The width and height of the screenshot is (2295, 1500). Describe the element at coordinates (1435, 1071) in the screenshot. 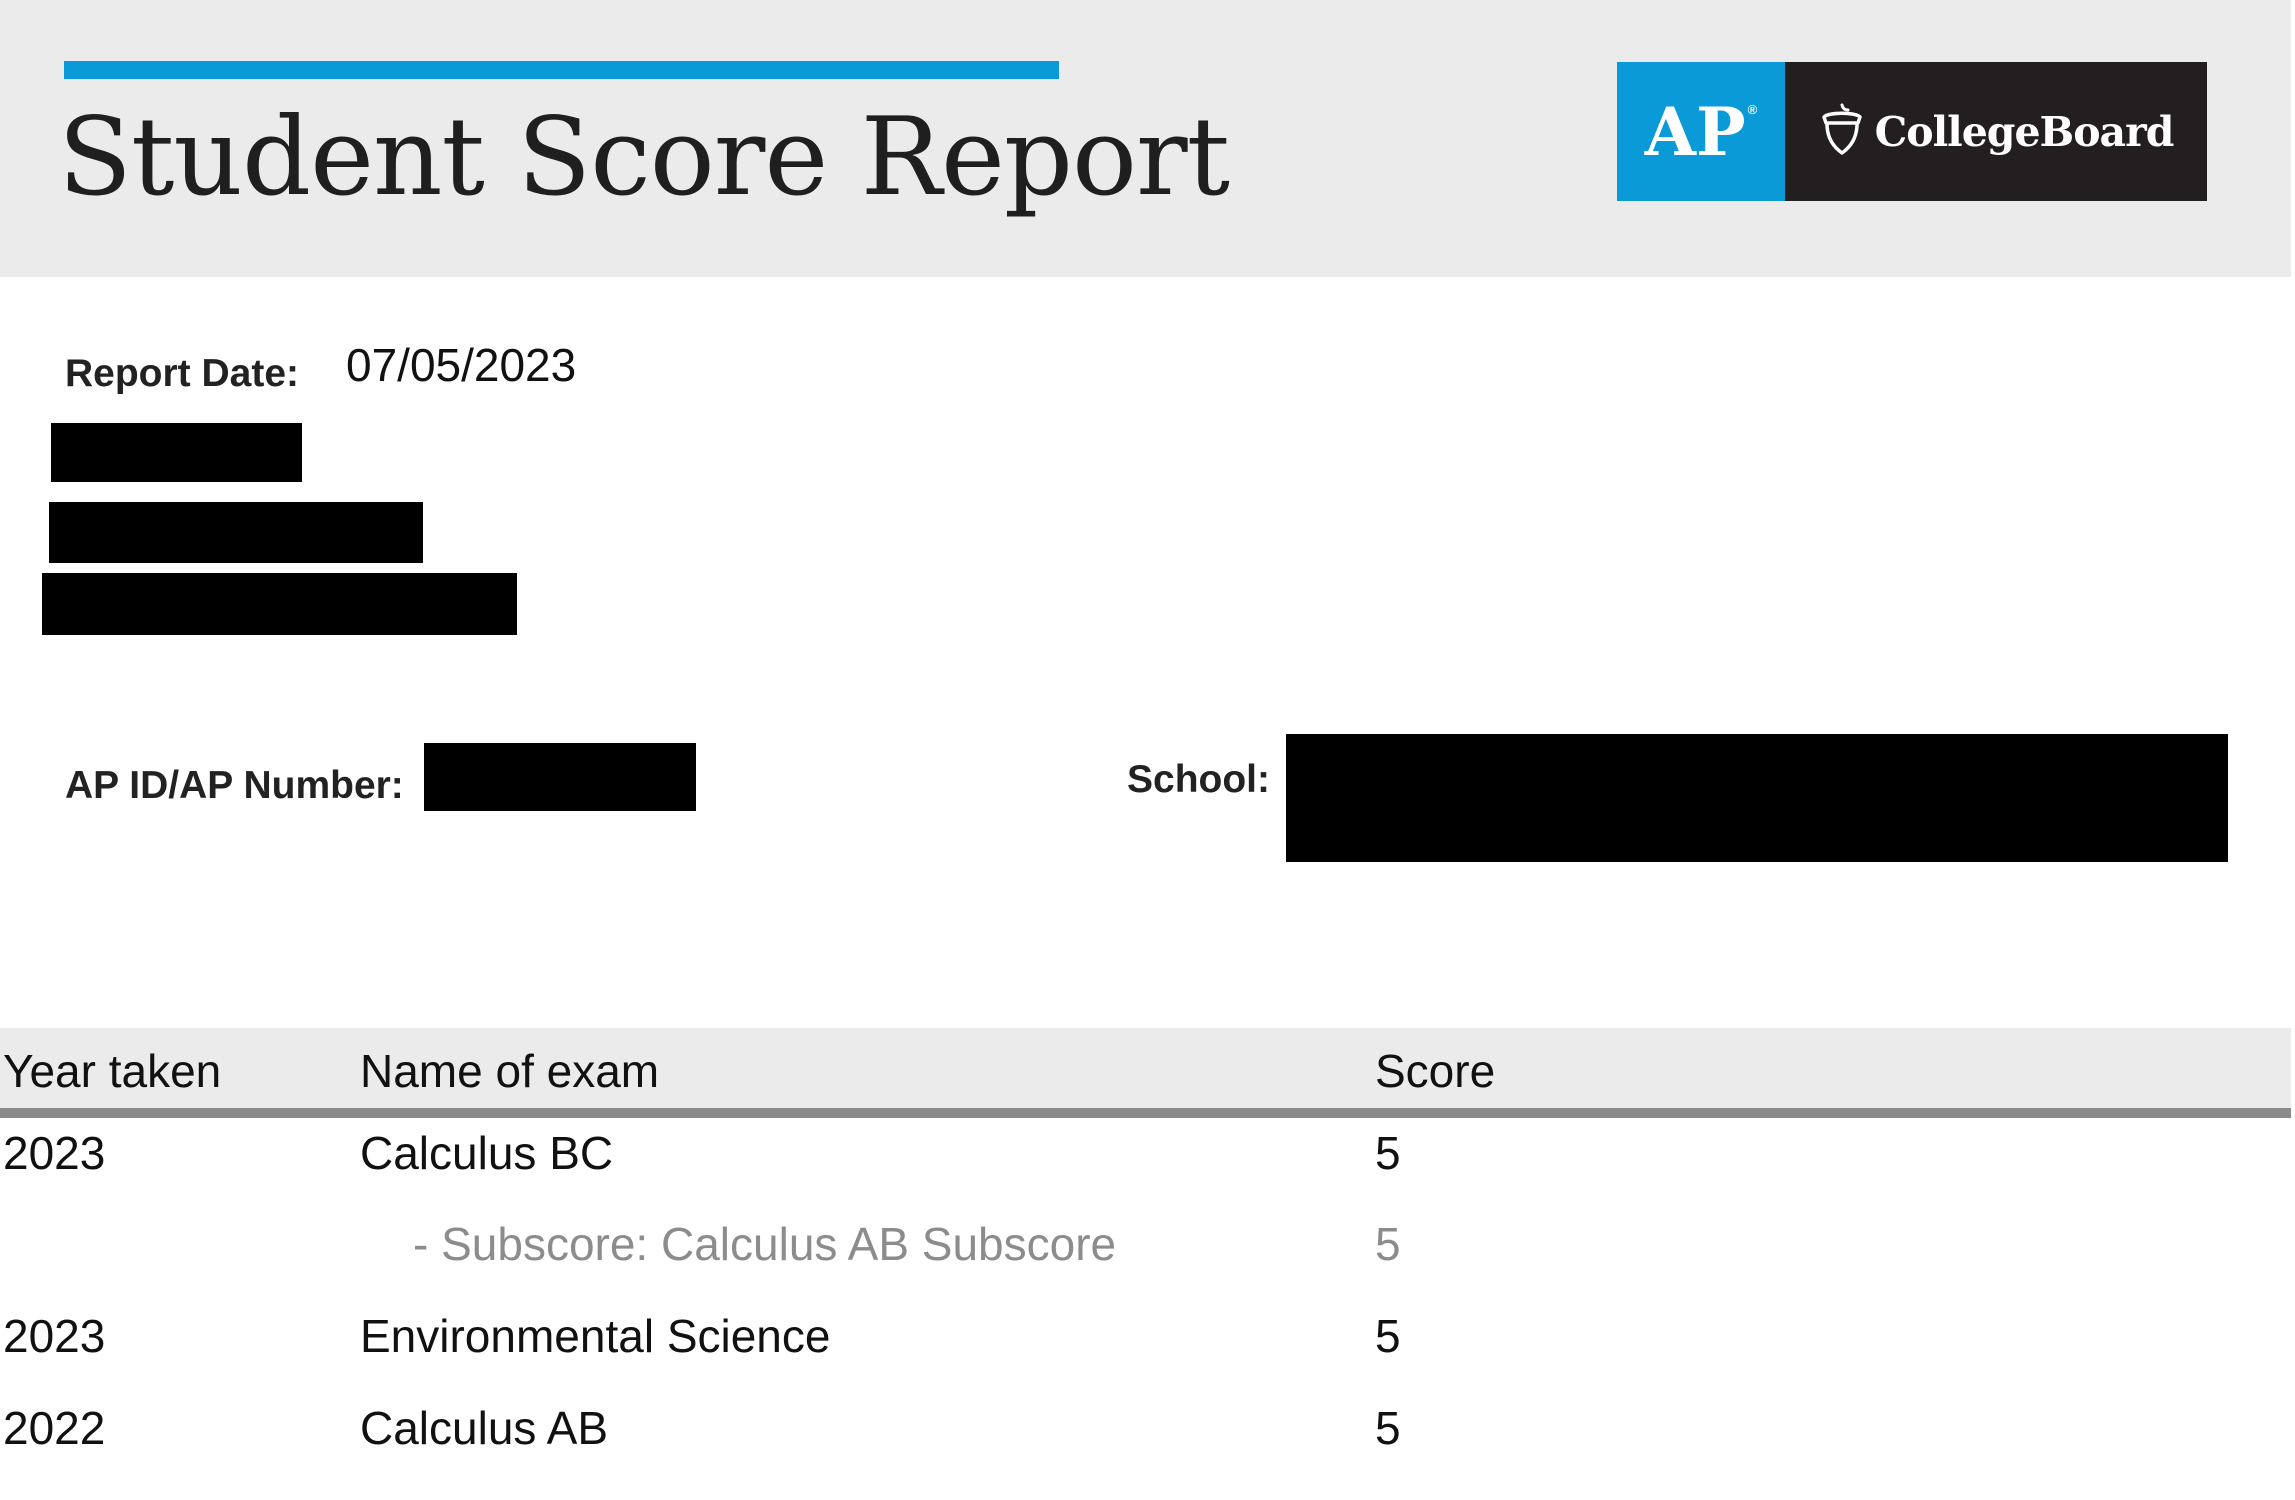

I see `column-header-score: Score` at that location.